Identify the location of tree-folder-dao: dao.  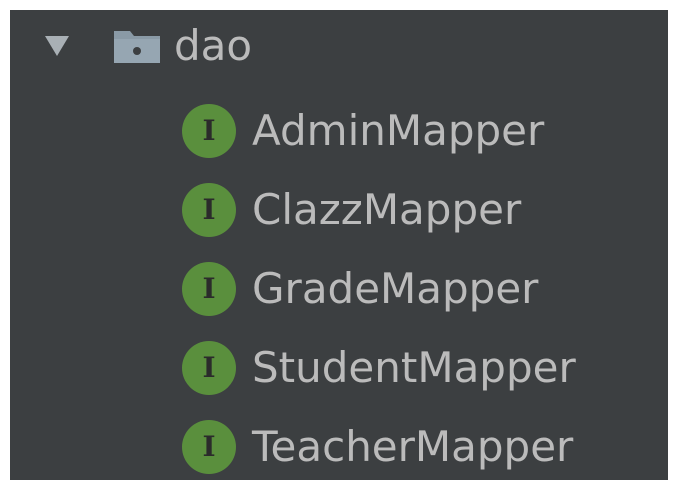
(147, 46).